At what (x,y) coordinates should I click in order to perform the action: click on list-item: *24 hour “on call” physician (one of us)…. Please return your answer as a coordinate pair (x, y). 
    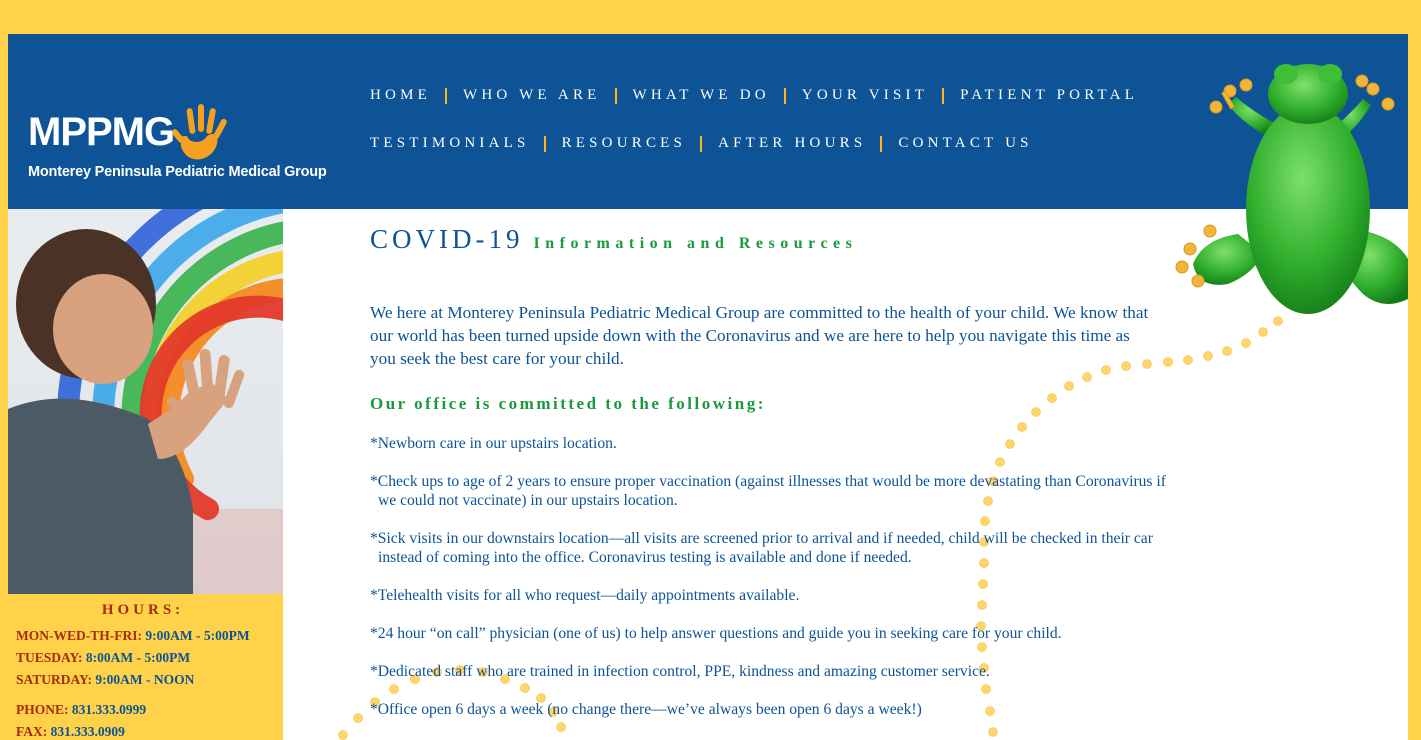
    Looking at the image, I should click on (830, 633).